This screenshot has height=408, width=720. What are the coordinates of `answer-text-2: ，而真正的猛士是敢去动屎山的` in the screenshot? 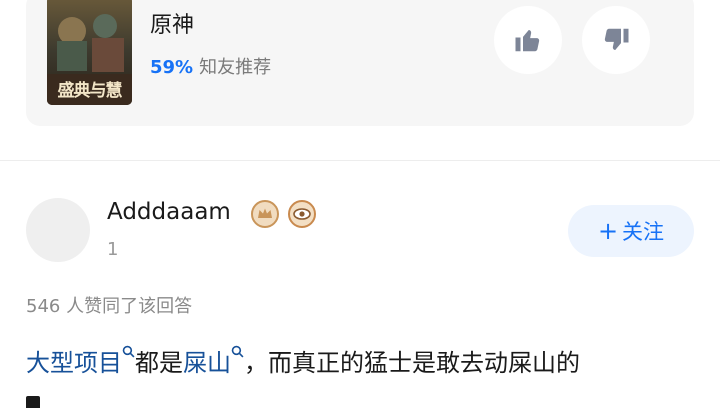 It's located at (412, 363).